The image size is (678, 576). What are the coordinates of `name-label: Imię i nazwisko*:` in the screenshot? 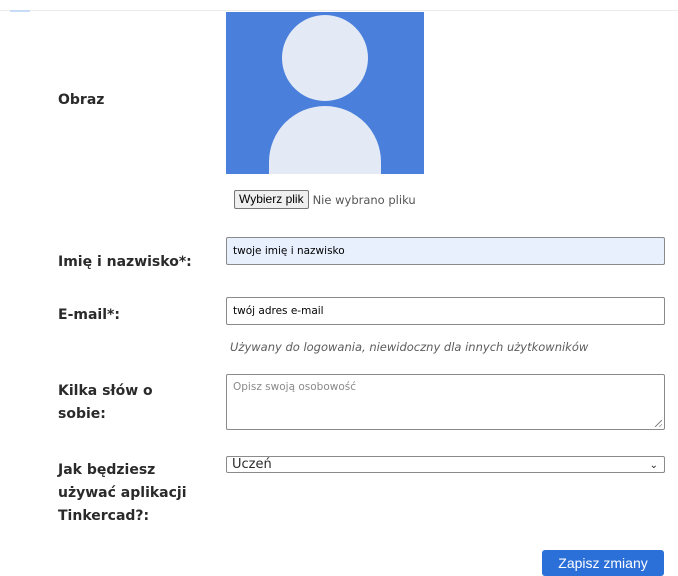 It's located at (125, 262).